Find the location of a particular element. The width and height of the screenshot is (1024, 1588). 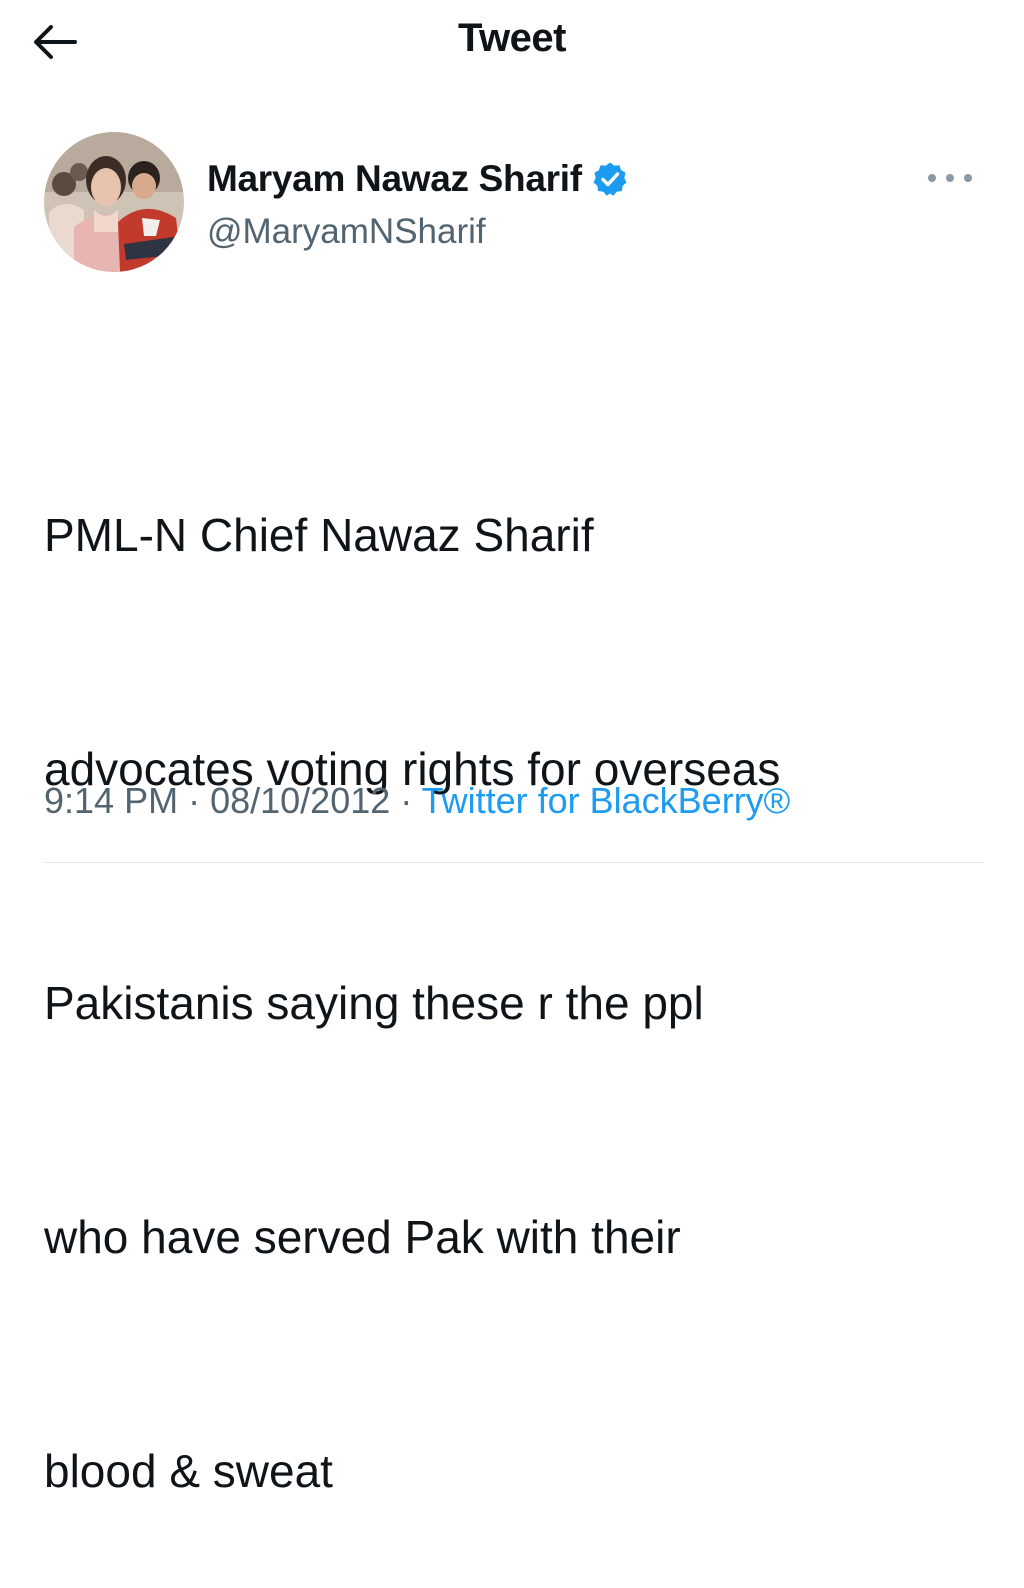

tweet-source-link: Twitter for BlackBerry® is located at coordinates (606, 800).